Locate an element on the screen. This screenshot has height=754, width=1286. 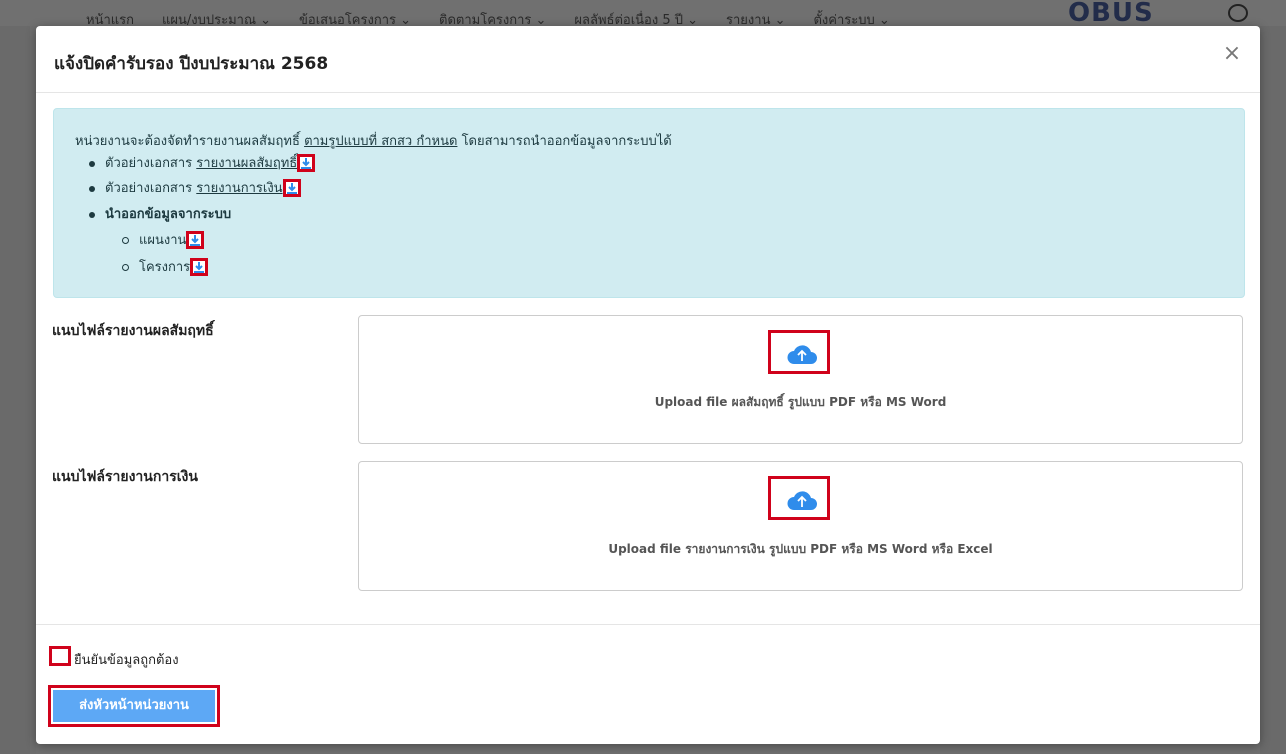
list-item-export-plan: แผนงาน is located at coordinates (163, 239).